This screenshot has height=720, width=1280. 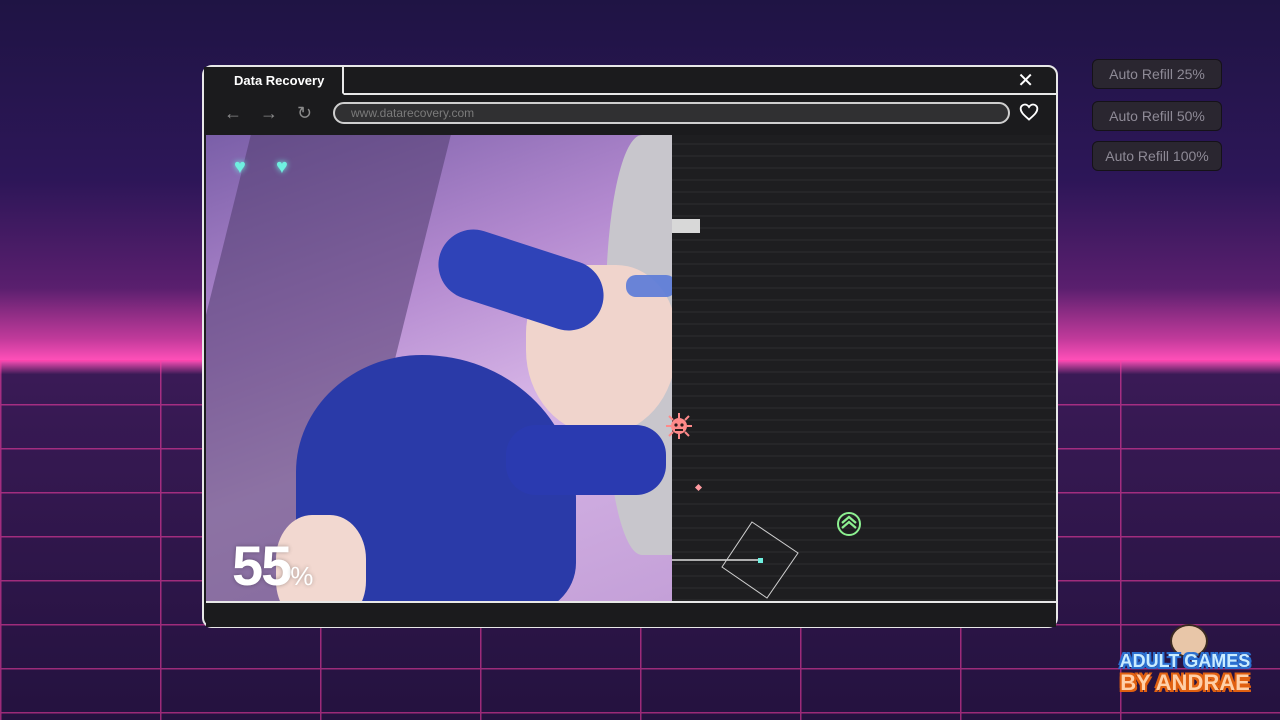 I want to click on auto-refill-100-label: Auto Refill 100%, so click(x=1157, y=156).